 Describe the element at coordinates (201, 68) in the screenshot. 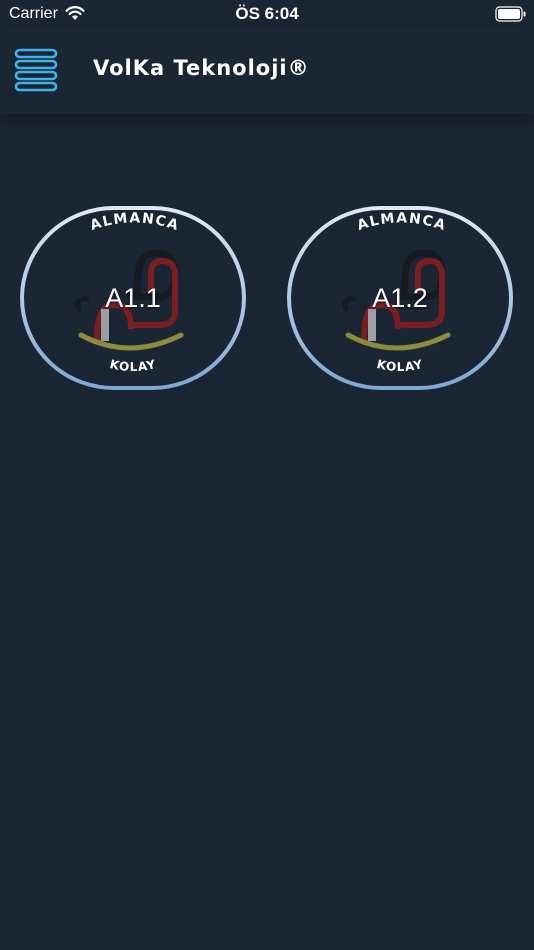

I see `app-title: VolKa Teknoloji®` at that location.